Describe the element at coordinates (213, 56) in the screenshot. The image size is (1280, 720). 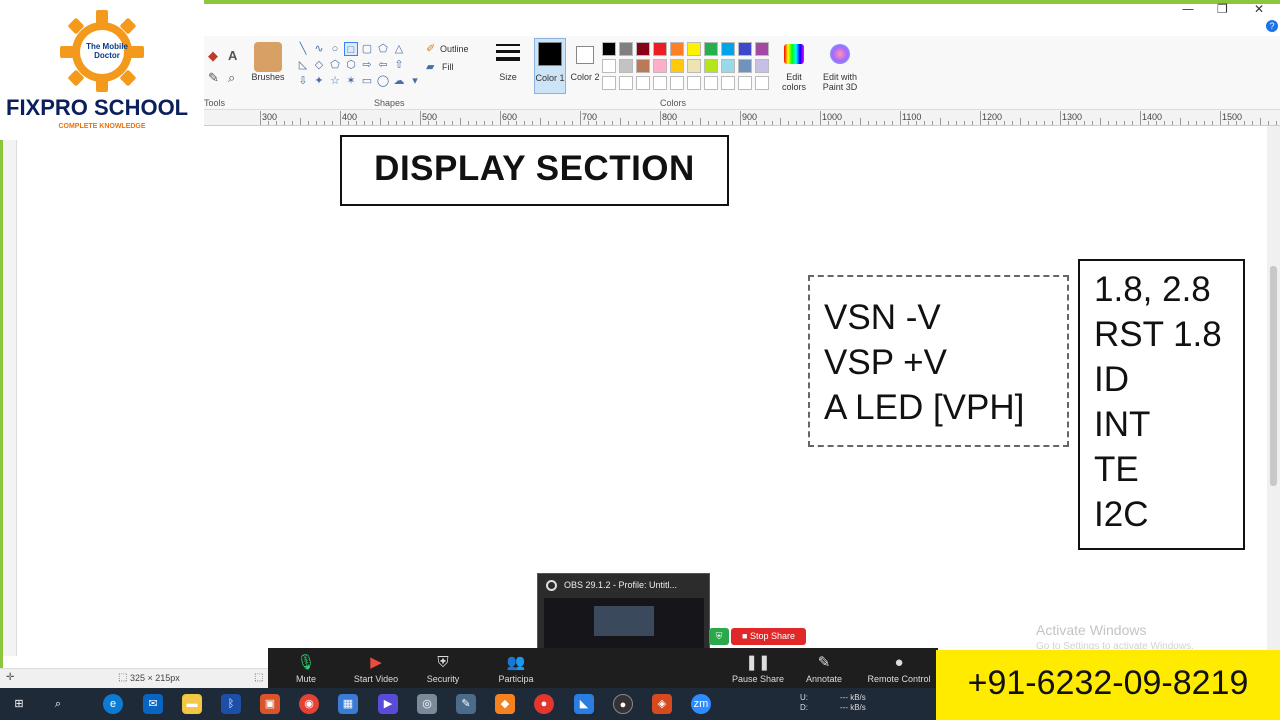
I see `eraser-icon: ◆` at that location.